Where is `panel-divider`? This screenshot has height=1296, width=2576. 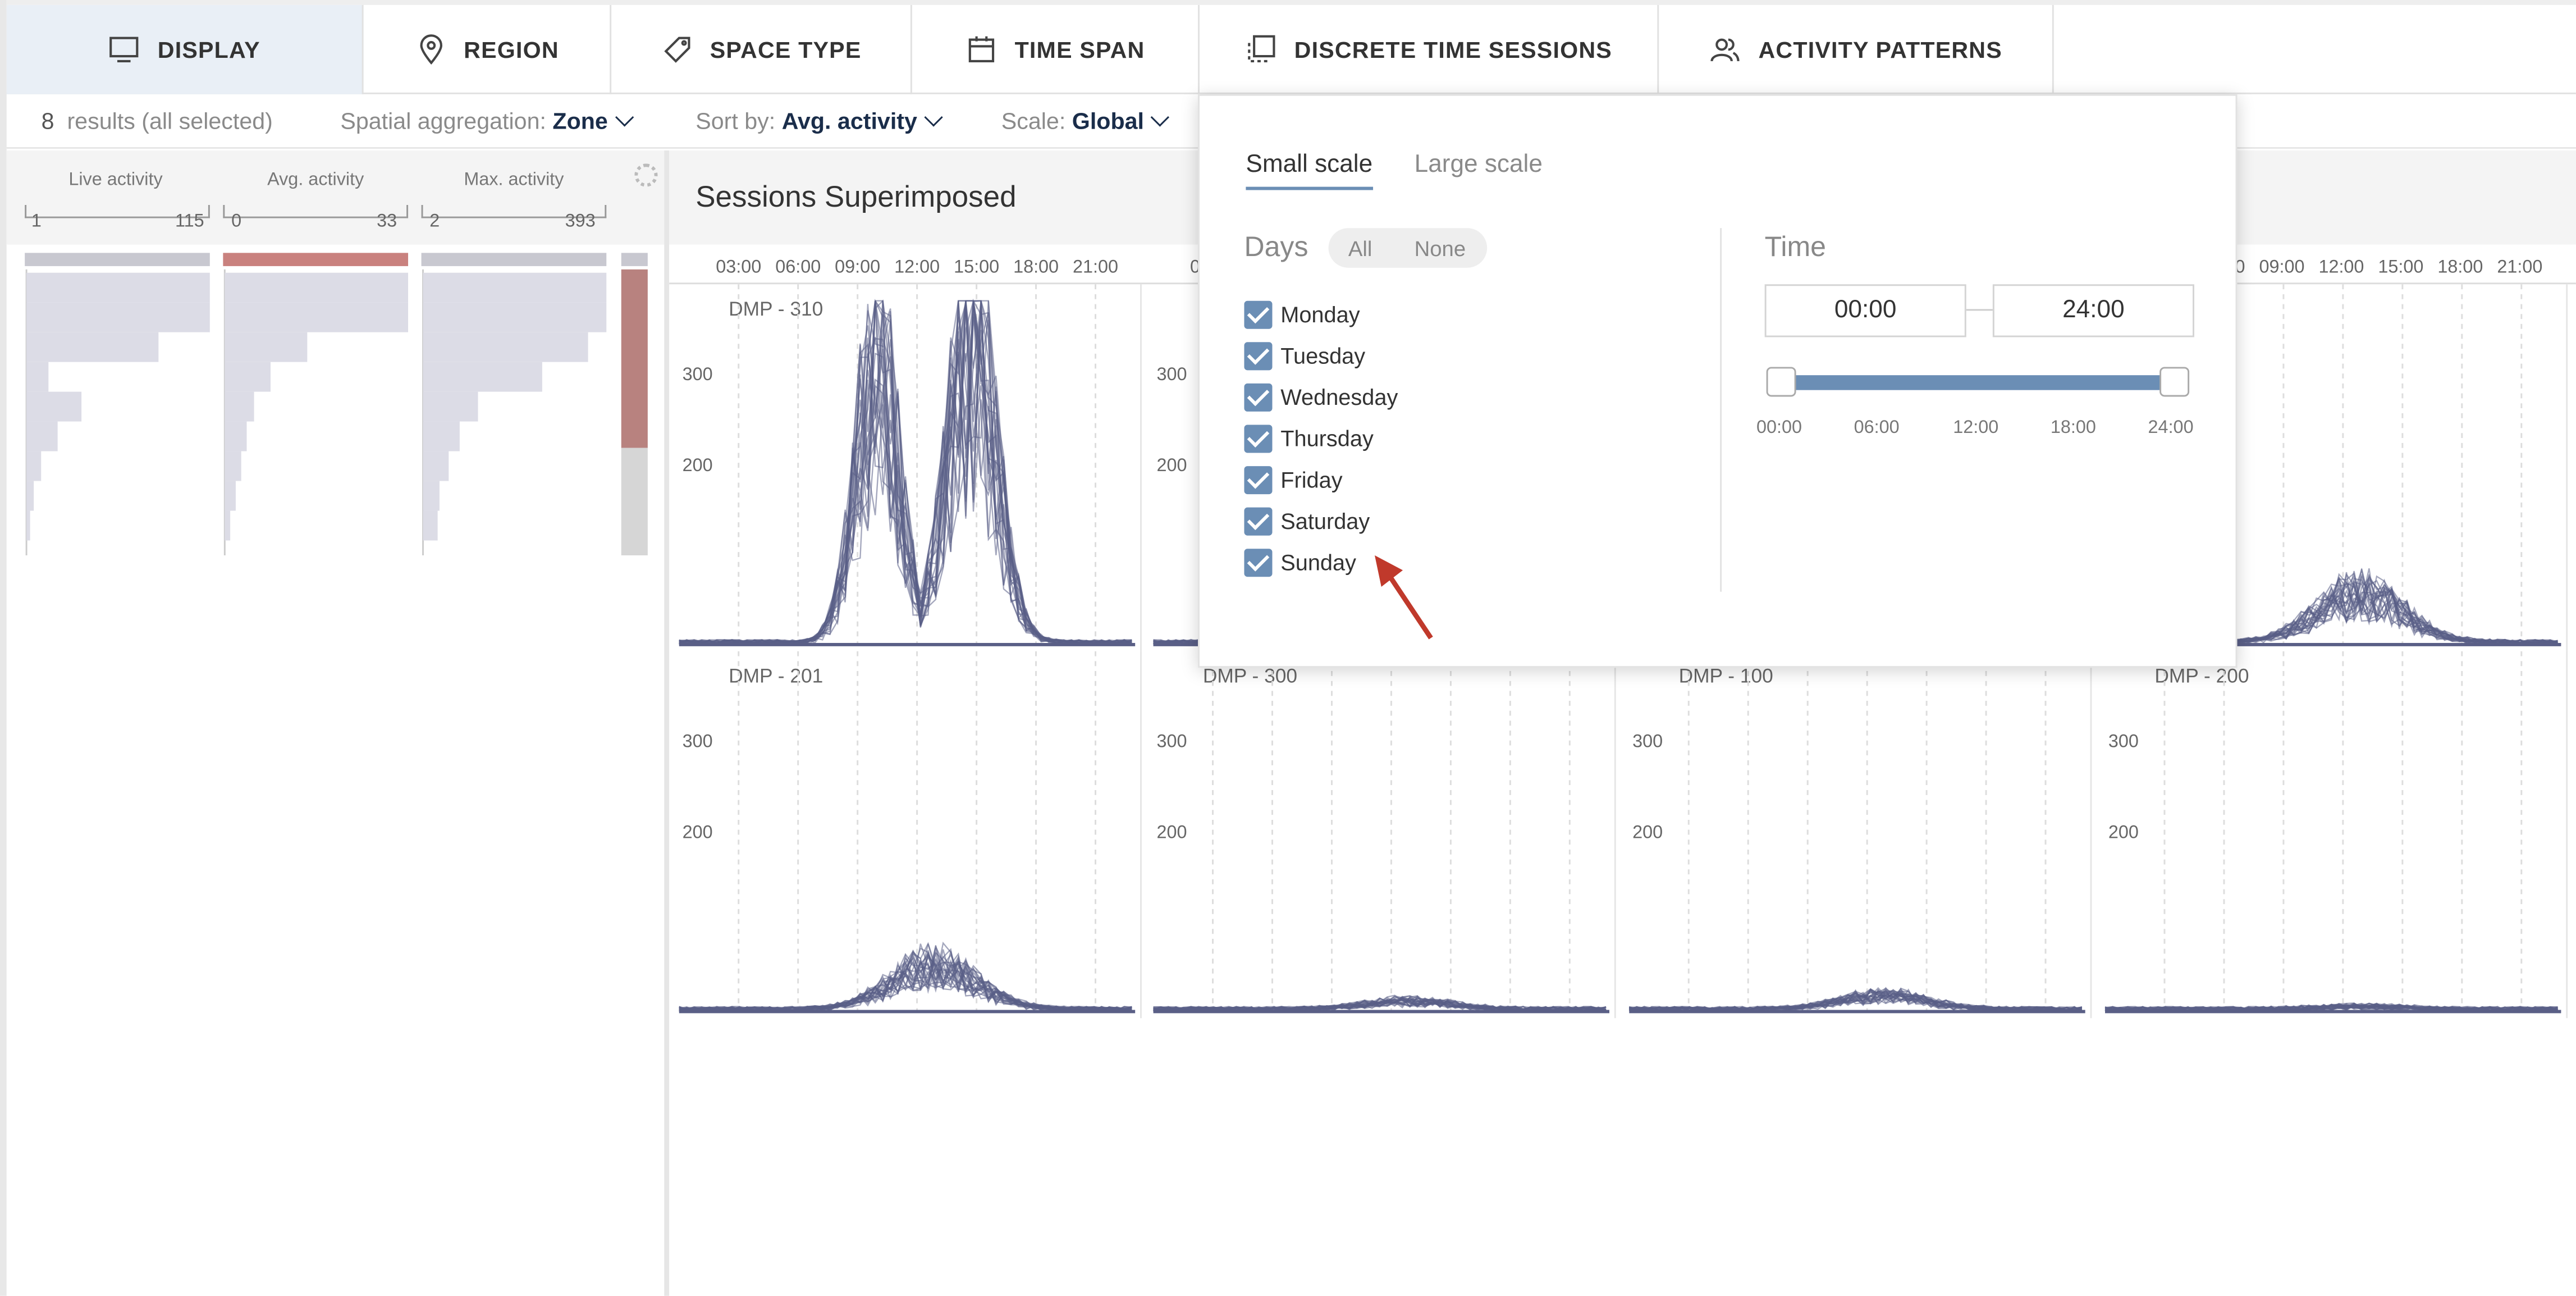 panel-divider is located at coordinates (667, 723).